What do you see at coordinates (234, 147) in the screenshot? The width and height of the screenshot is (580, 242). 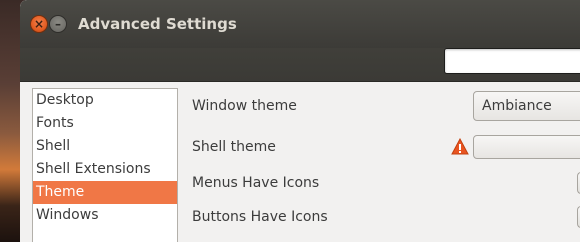 I see `shell-theme-label: Shell theme` at bounding box center [234, 147].